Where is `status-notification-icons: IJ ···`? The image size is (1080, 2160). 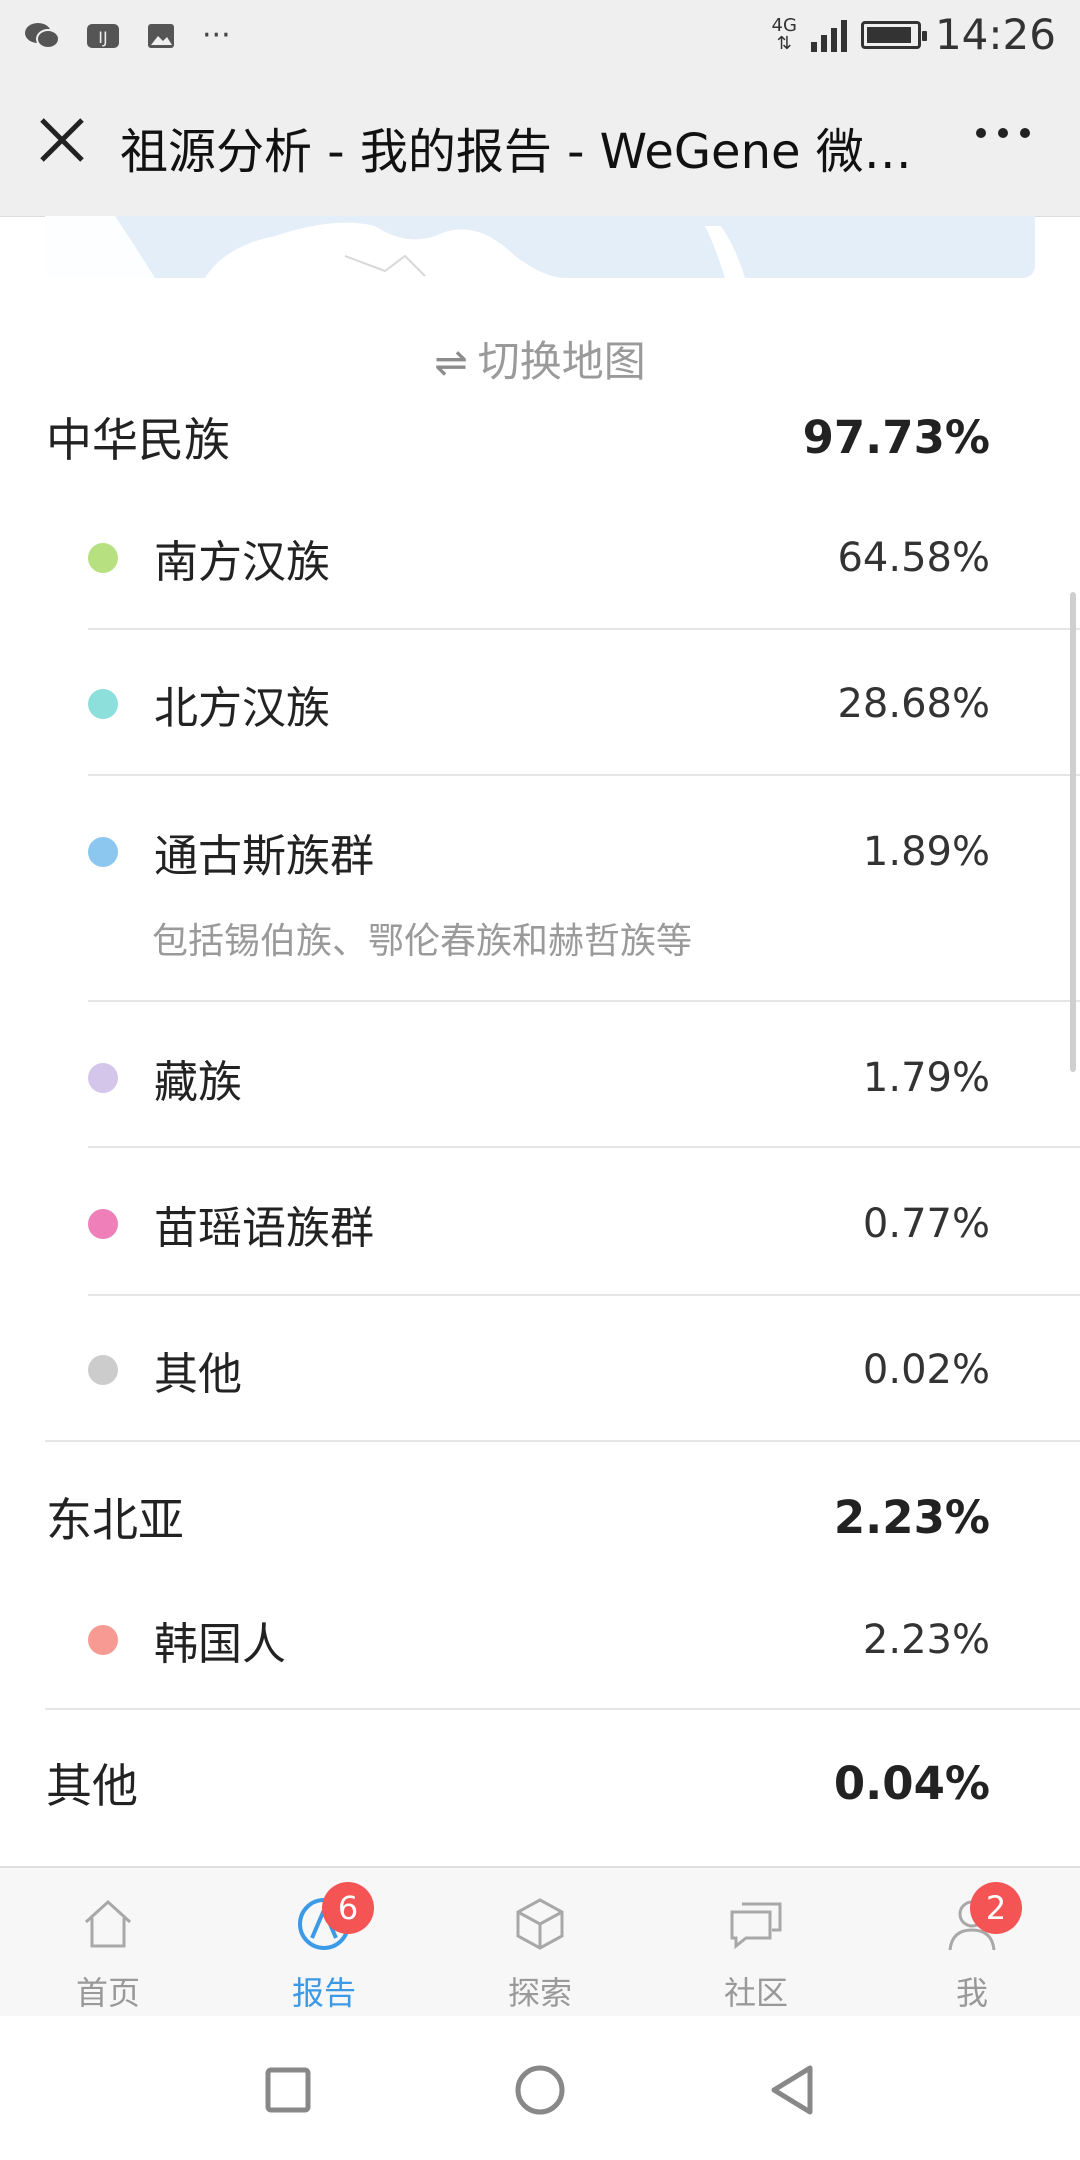 status-notification-icons: IJ ··· is located at coordinates (127, 36).